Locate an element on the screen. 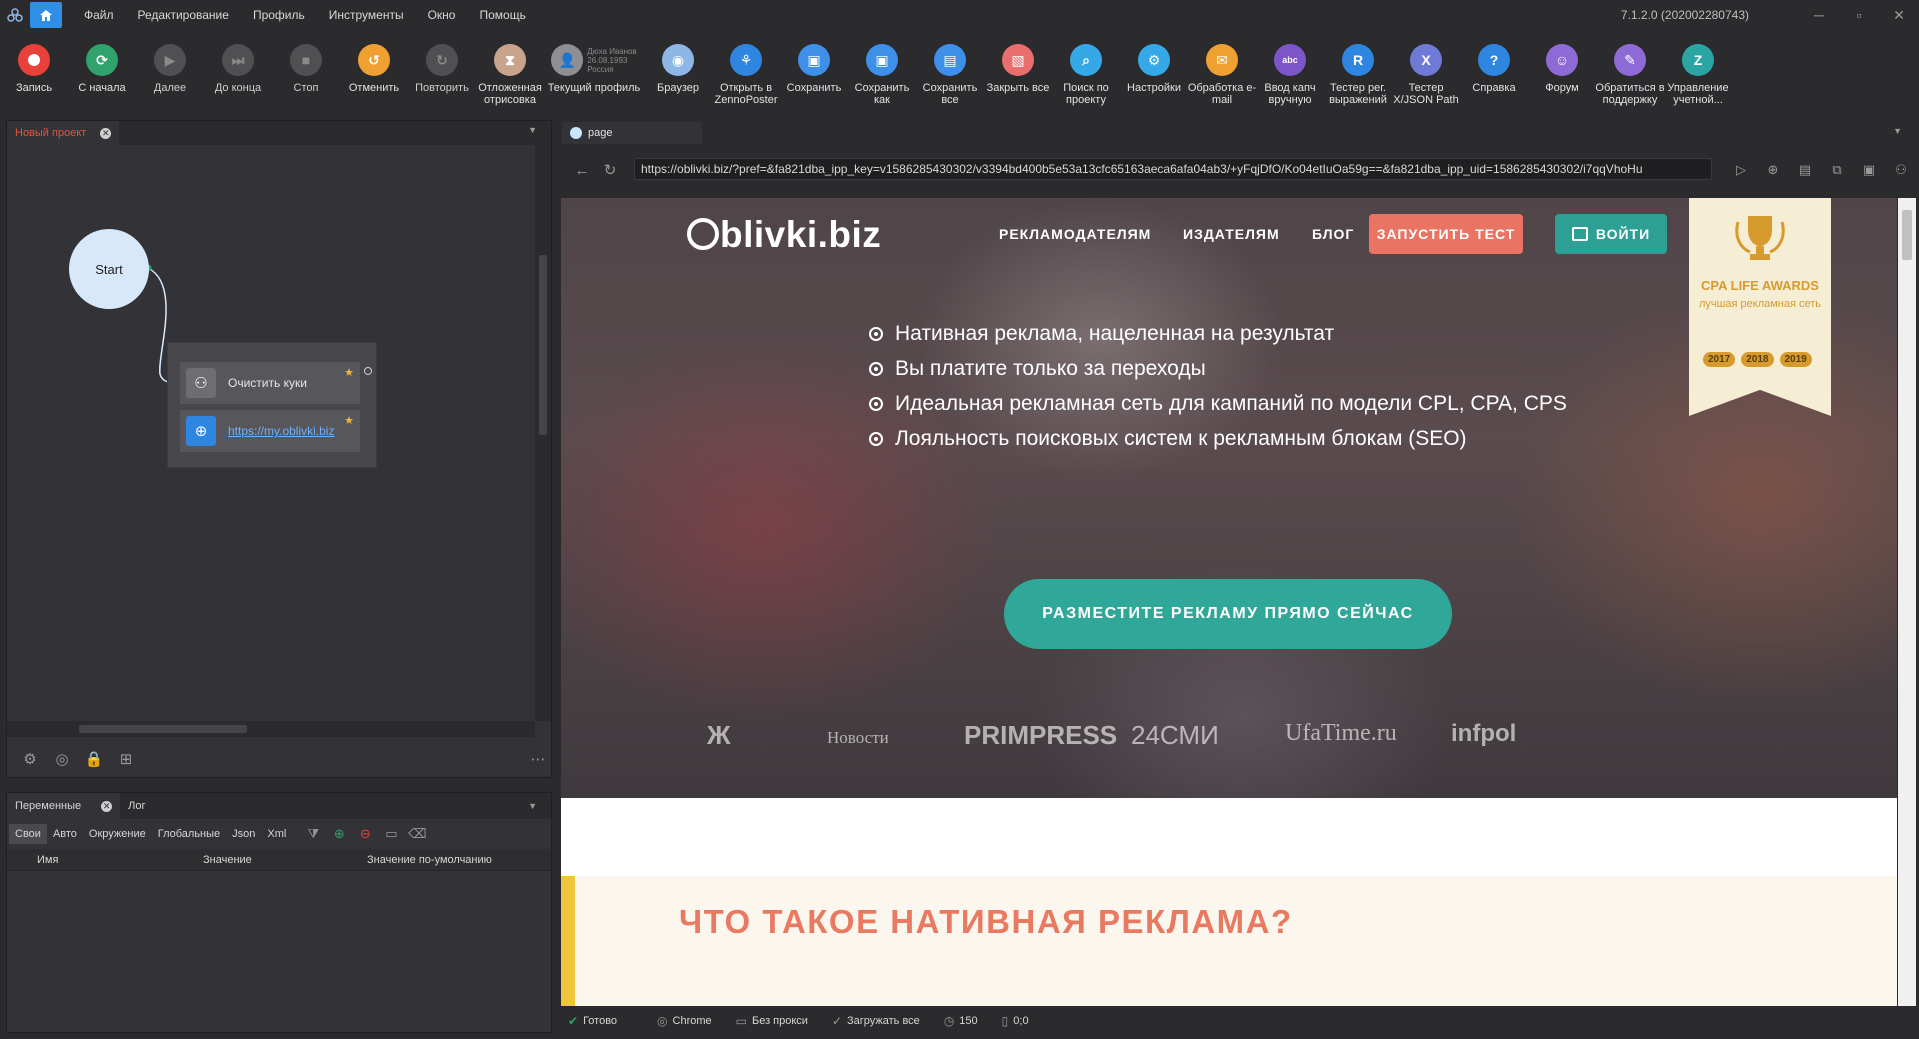  menu-help: Помощь is located at coordinates (502, 15).